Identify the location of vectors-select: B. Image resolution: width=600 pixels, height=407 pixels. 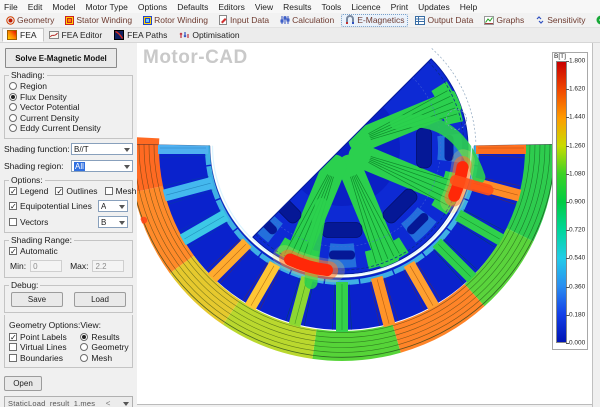
(113, 222).